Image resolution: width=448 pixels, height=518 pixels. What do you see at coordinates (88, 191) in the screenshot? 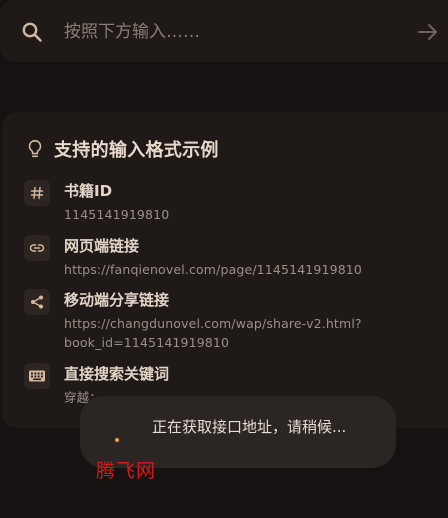
I see `format-item-title: 书籍ID` at bounding box center [88, 191].